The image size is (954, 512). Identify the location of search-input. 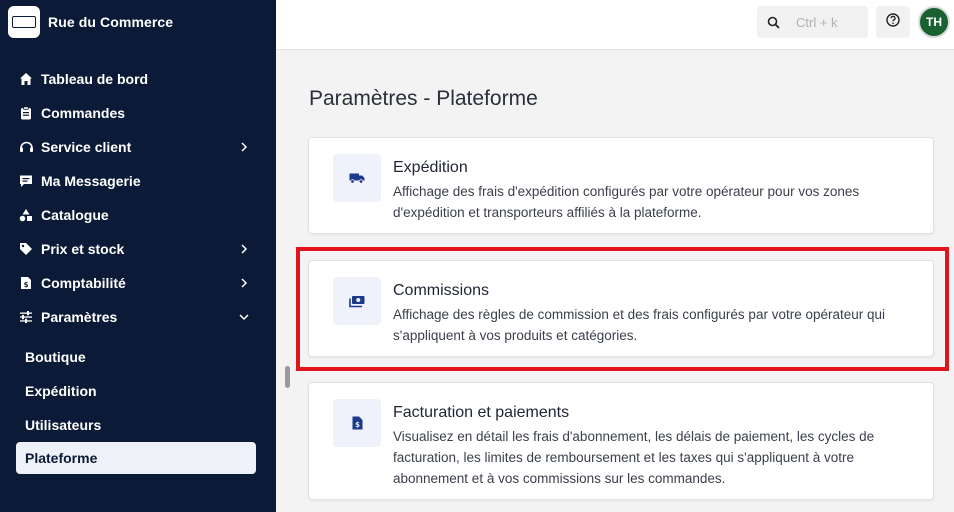
(831, 22).